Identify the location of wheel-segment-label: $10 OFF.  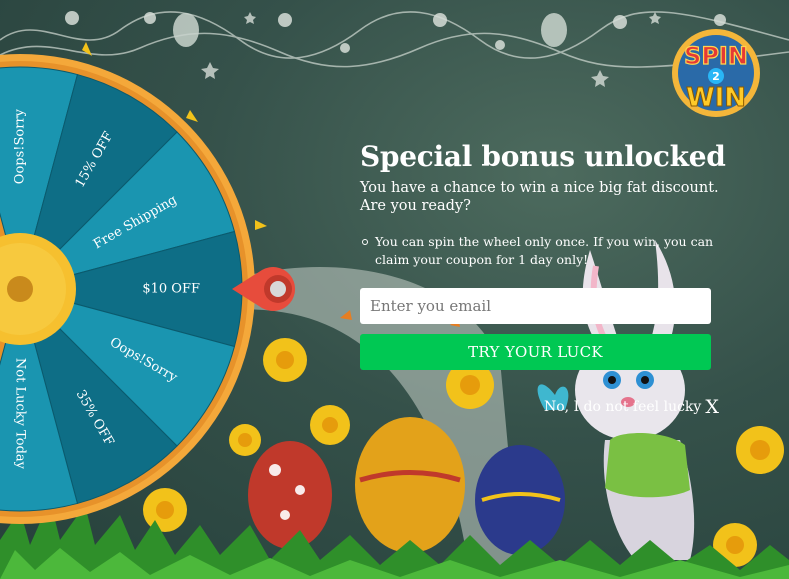
(171, 289).